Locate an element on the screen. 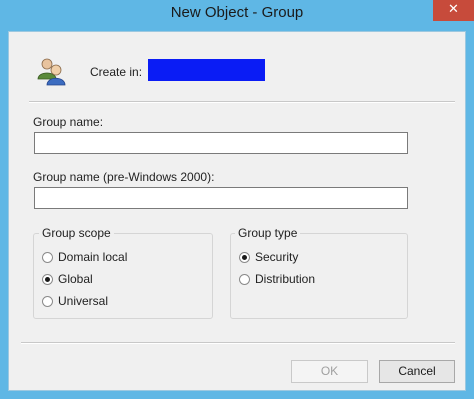 The height and width of the screenshot is (399, 474). group-name-input is located at coordinates (221, 143).